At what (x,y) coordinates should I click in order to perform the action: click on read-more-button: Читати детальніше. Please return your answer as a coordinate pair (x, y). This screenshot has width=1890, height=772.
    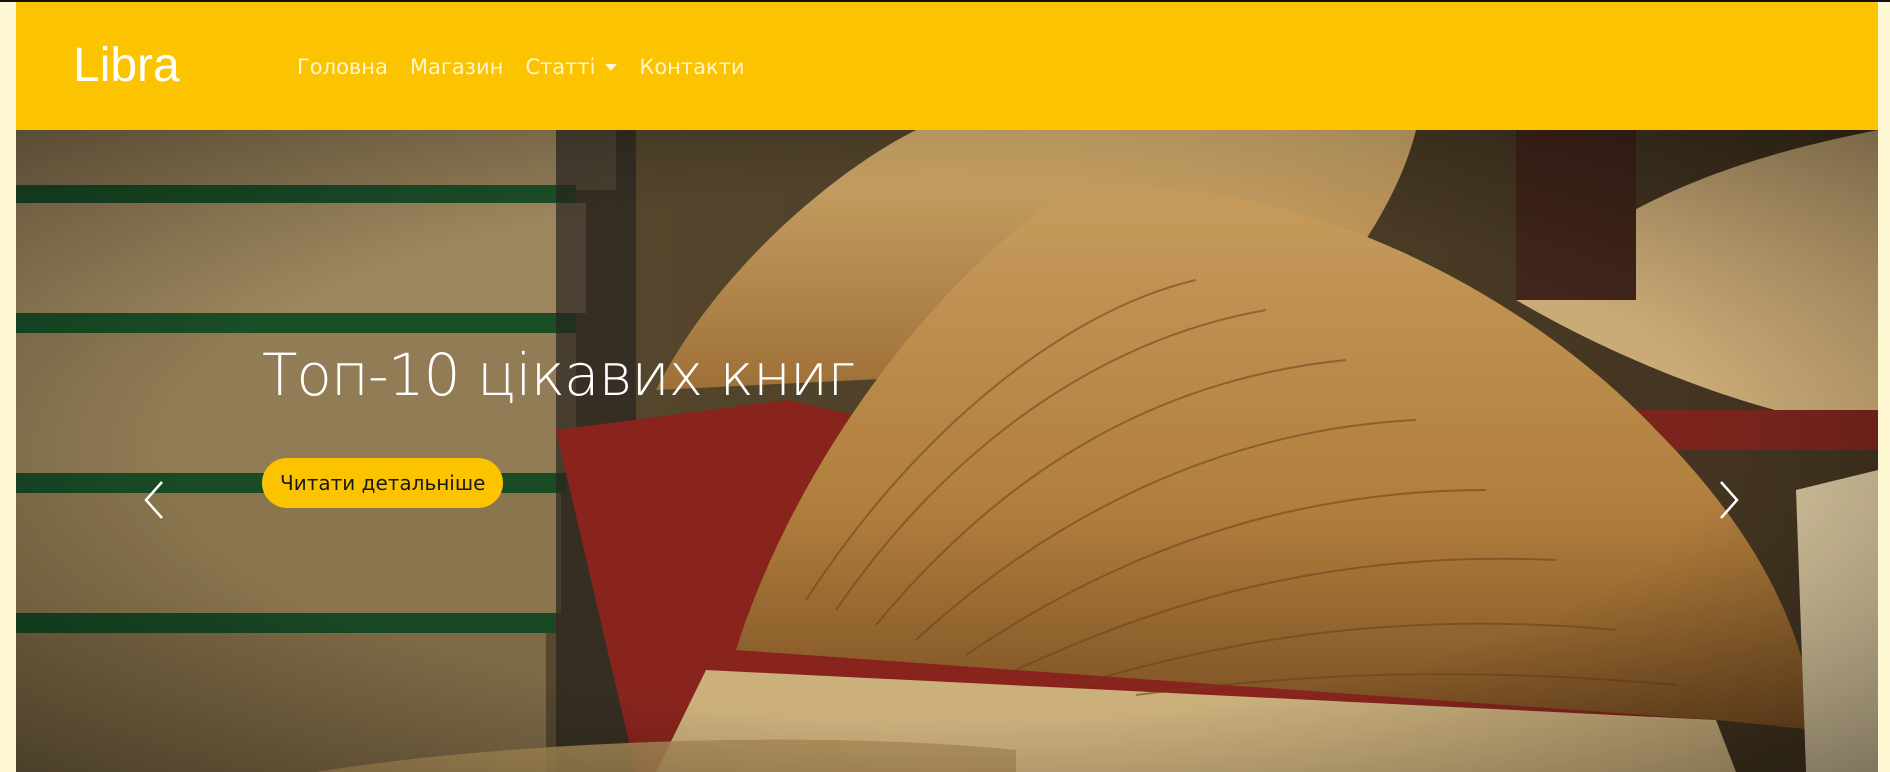
    Looking at the image, I should click on (383, 483).